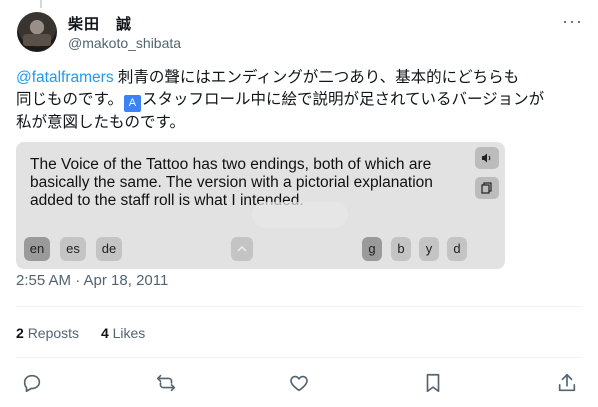 This screenshot has height=407, width=598. Describe the element at coordinates (65, 77) in the screenshot. I see `mention-link: @fatalframers` at that location.